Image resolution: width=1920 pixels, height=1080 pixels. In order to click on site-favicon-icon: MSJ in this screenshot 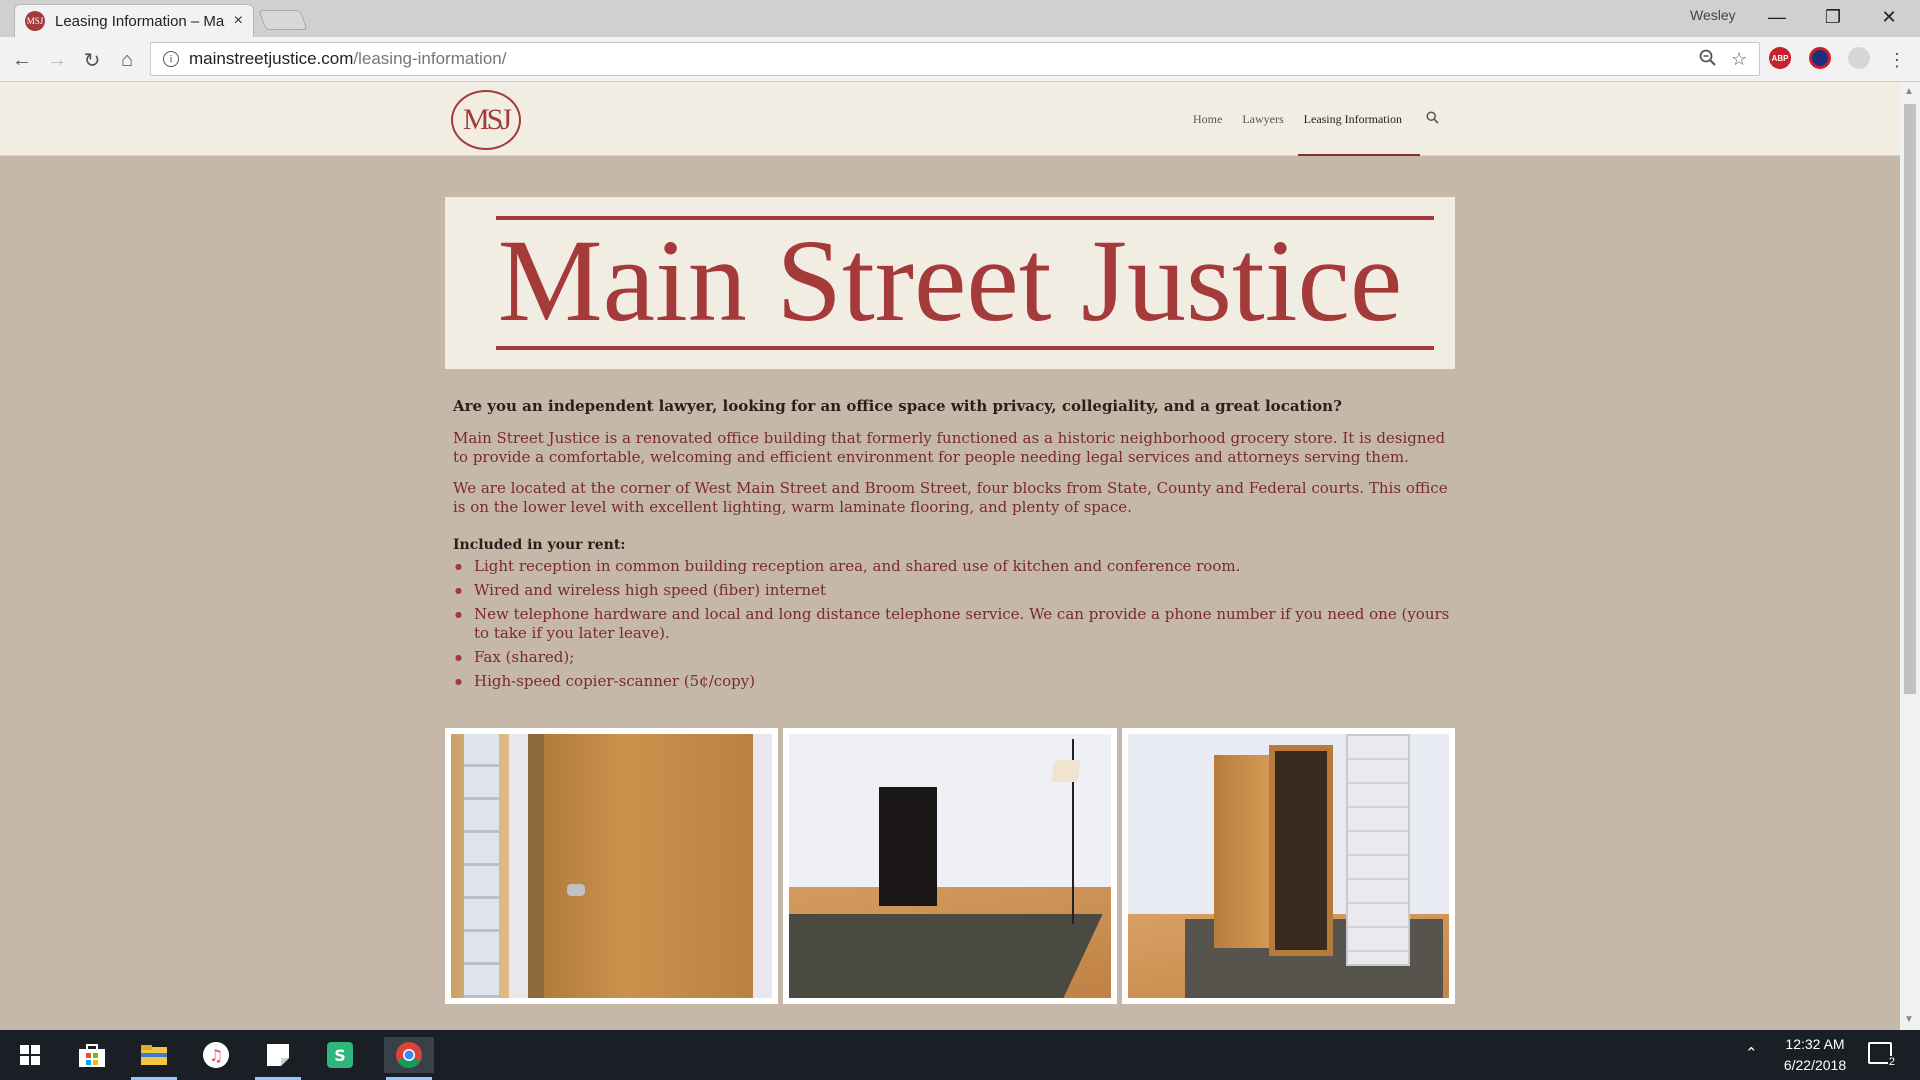, I will do `click(35, 21)`.